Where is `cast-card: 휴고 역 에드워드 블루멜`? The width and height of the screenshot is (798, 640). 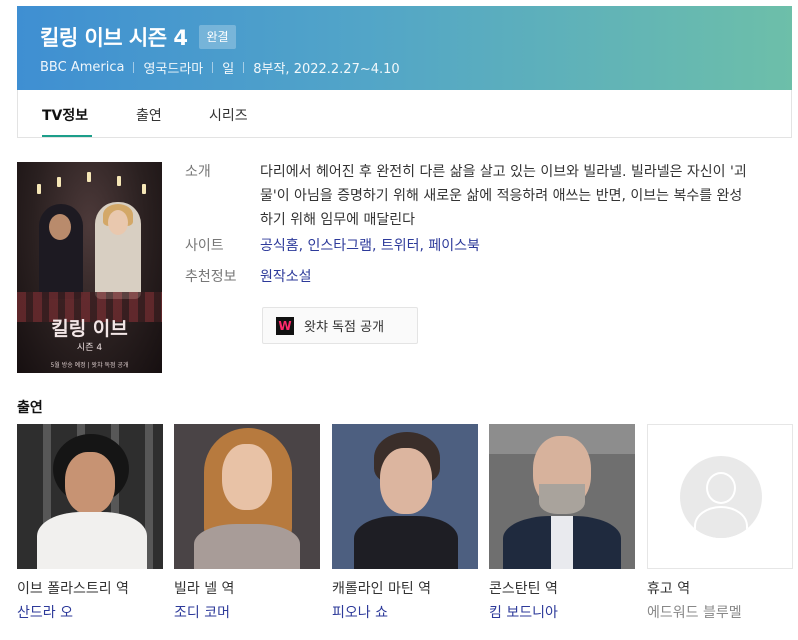
cast-card: 휴고 역 에드워드 블루멜 is located at coordinates (720, 522).